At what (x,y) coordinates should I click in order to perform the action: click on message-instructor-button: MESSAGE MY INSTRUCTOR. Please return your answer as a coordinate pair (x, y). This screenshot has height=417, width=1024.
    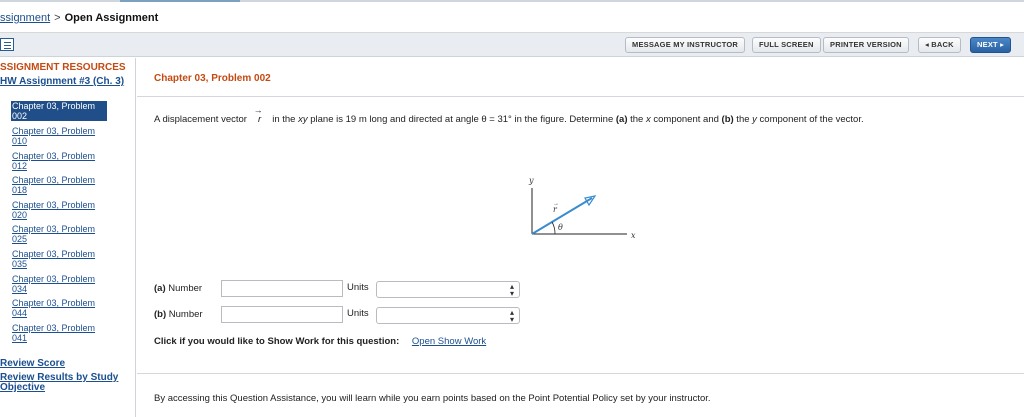
    Looking at the image, I should click on (685, 45).